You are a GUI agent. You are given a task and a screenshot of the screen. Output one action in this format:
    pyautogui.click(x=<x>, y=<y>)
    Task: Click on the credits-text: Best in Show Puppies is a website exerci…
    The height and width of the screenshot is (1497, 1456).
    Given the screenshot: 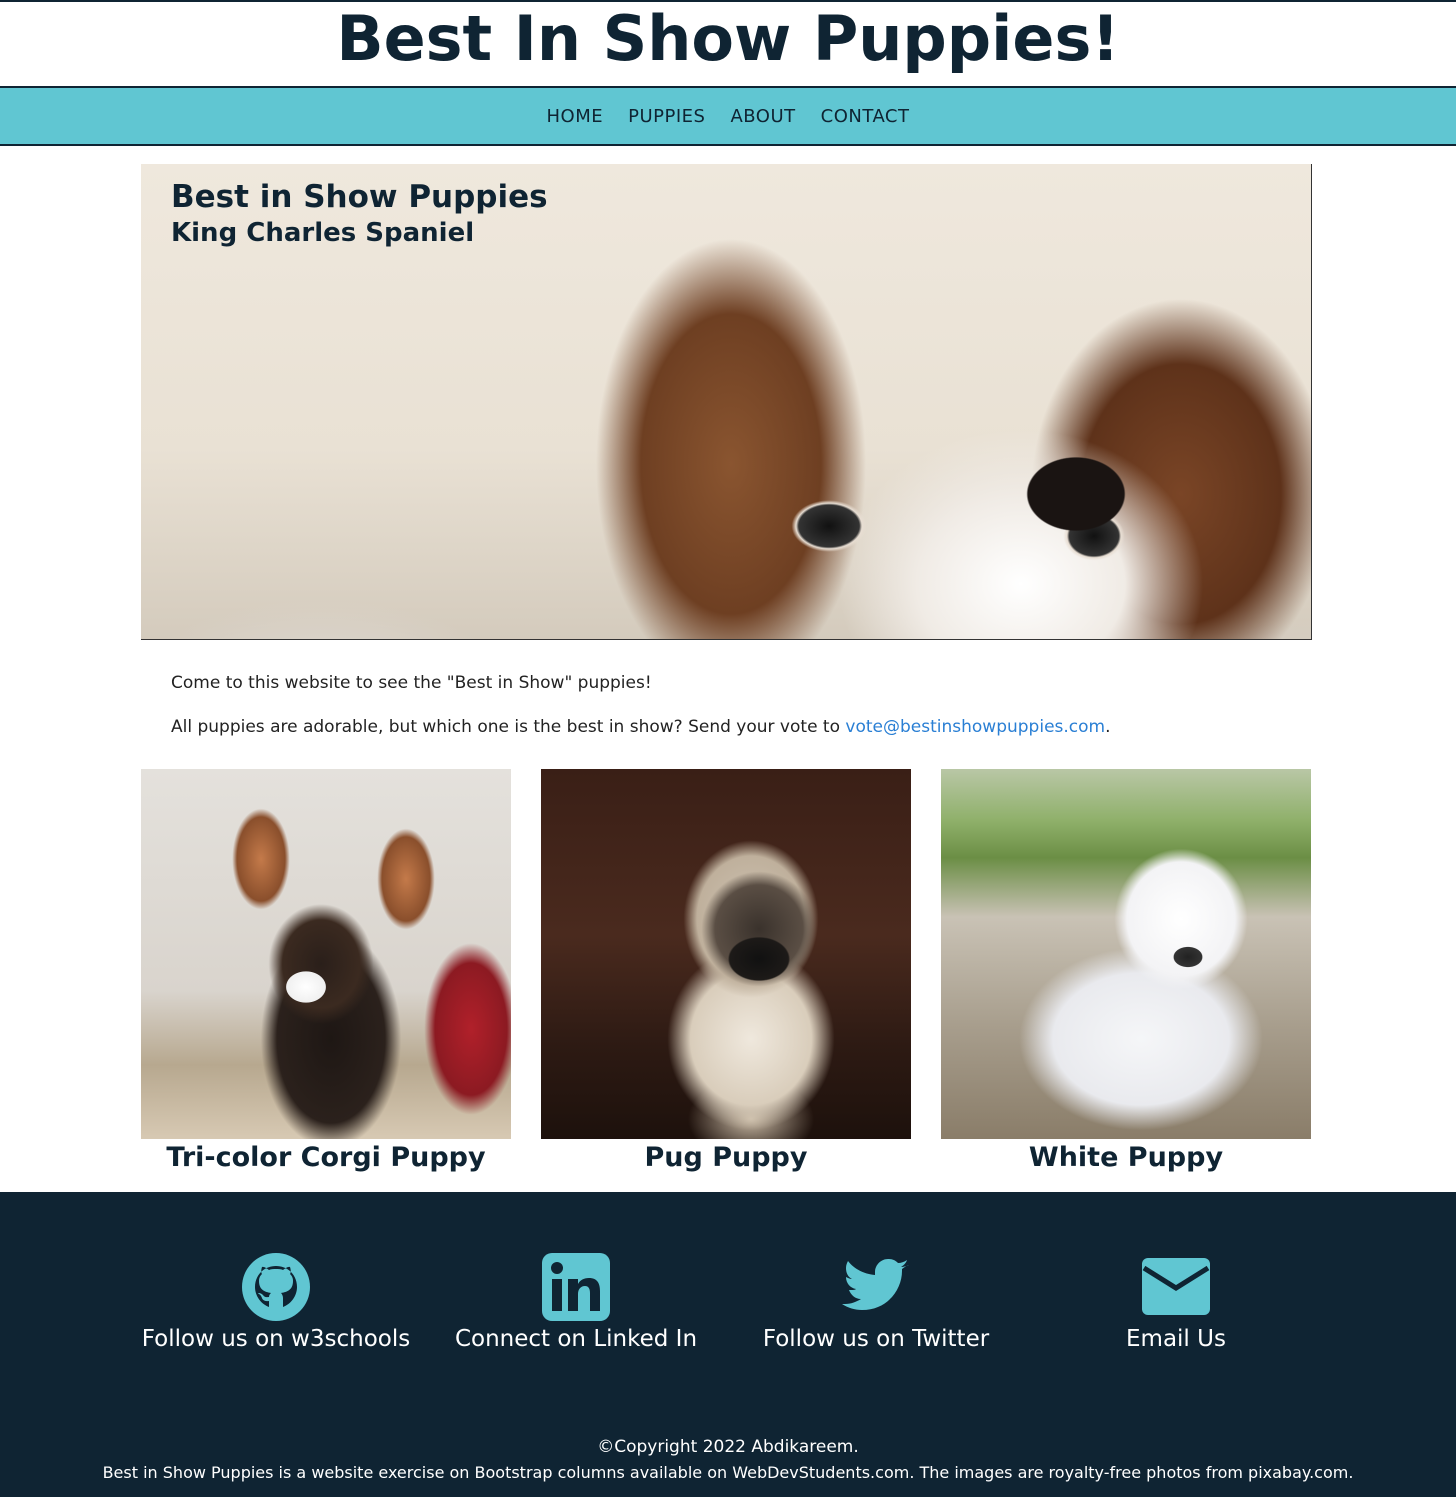 What is the action you would take?
    pyautogui.click(x=728, y=1472)
    